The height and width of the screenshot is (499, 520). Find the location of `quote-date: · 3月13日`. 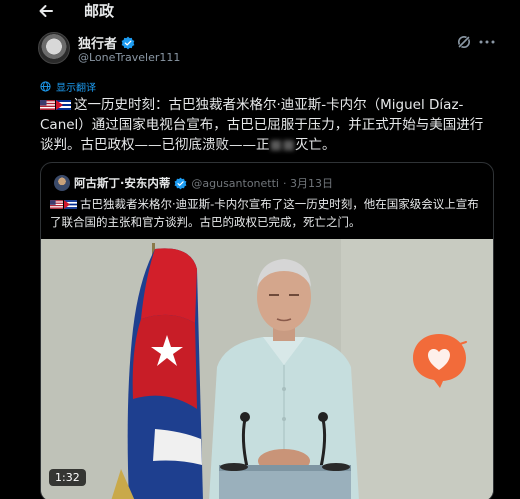

quote-date: · 3月13日 is located at coordinates (308, 183).